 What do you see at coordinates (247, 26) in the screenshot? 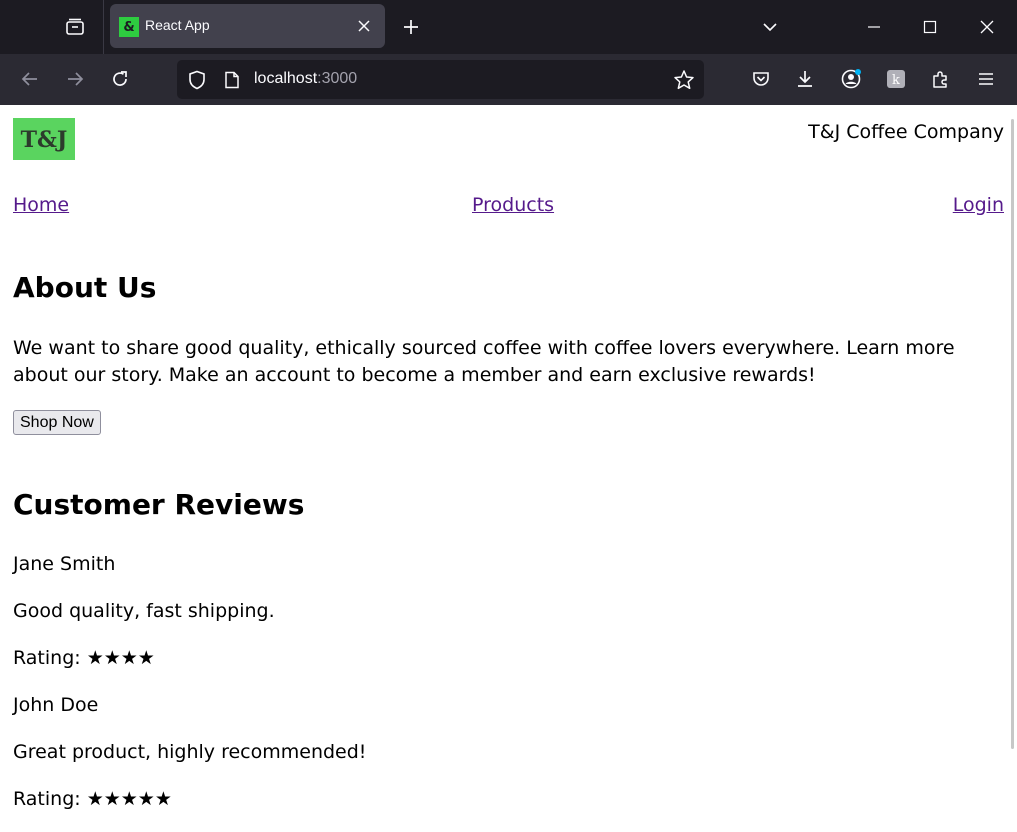
I see `browser-tab-active: & React App` at bounding box center [247, 26].